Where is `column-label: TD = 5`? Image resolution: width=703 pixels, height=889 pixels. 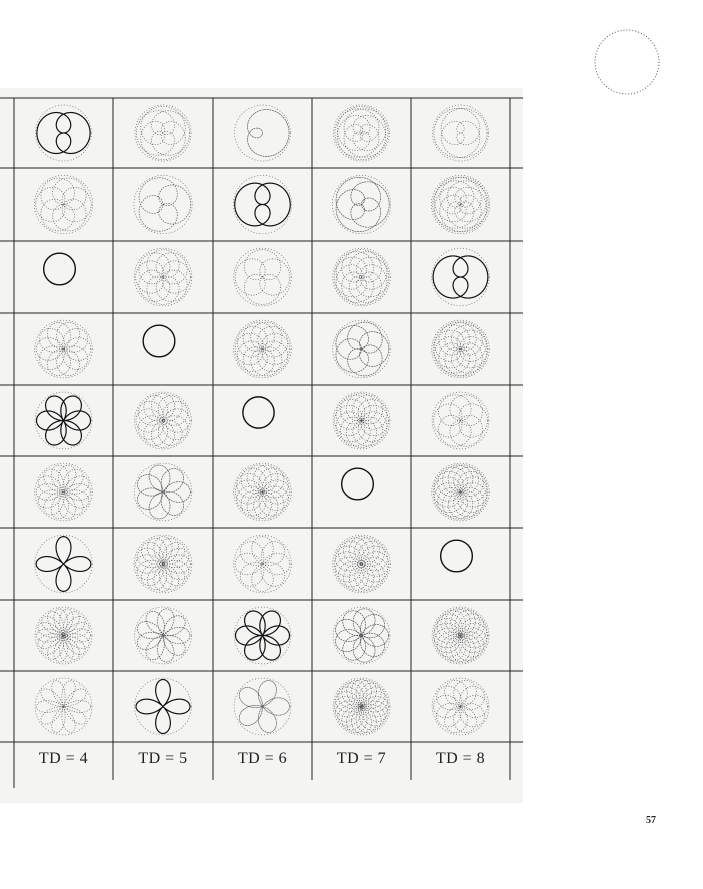 column-label: TD = 5 is located at coordinates (163, 758).